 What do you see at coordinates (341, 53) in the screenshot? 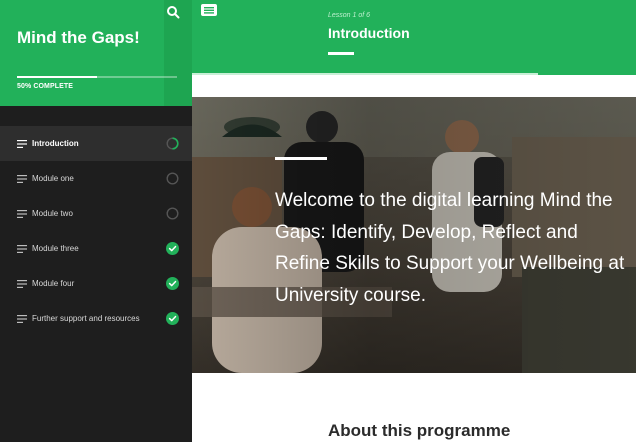
I see `lesson-title-underline` at bounding box center [341, 53].